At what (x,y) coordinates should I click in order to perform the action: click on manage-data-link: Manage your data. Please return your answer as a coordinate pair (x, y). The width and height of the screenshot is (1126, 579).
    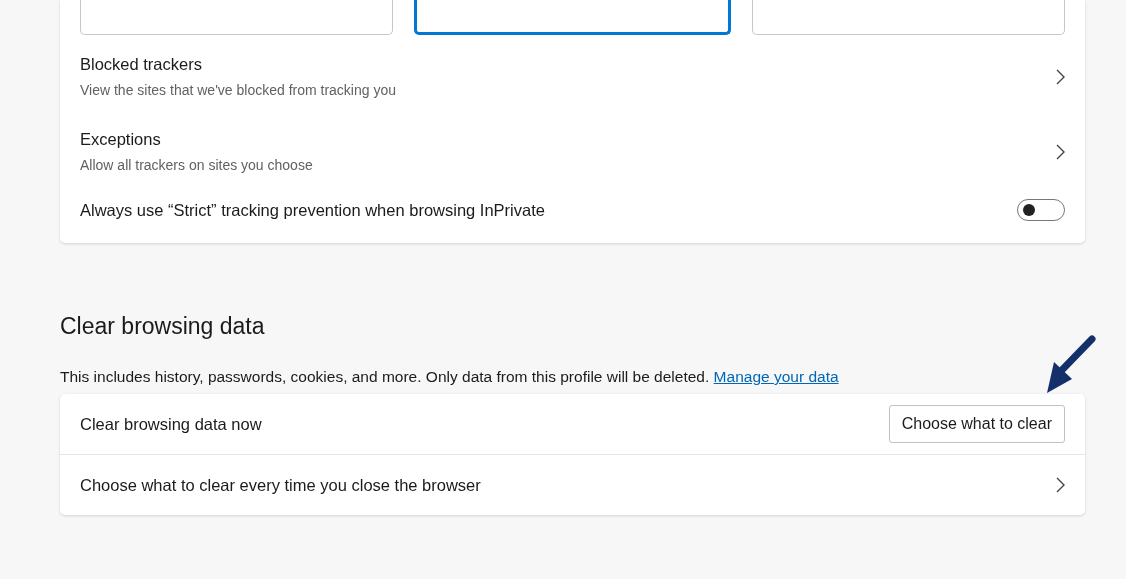
    Looking at the image, I should click on (776, 376).